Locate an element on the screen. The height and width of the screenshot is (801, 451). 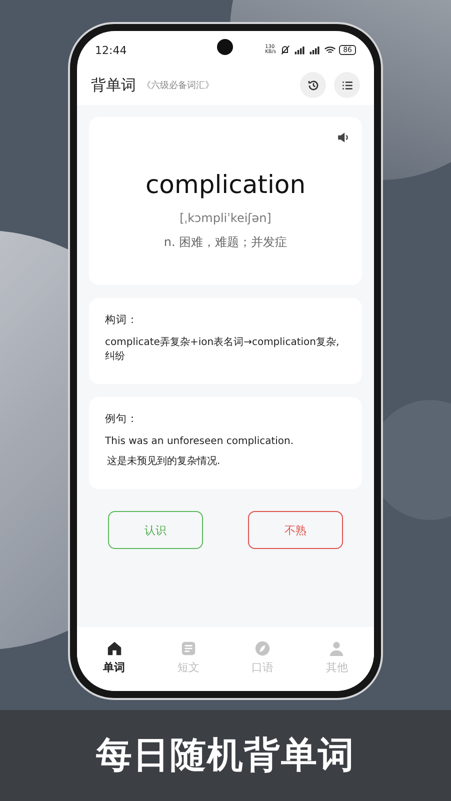
nav-tab: 单词 is located at coordinates (114, 657).